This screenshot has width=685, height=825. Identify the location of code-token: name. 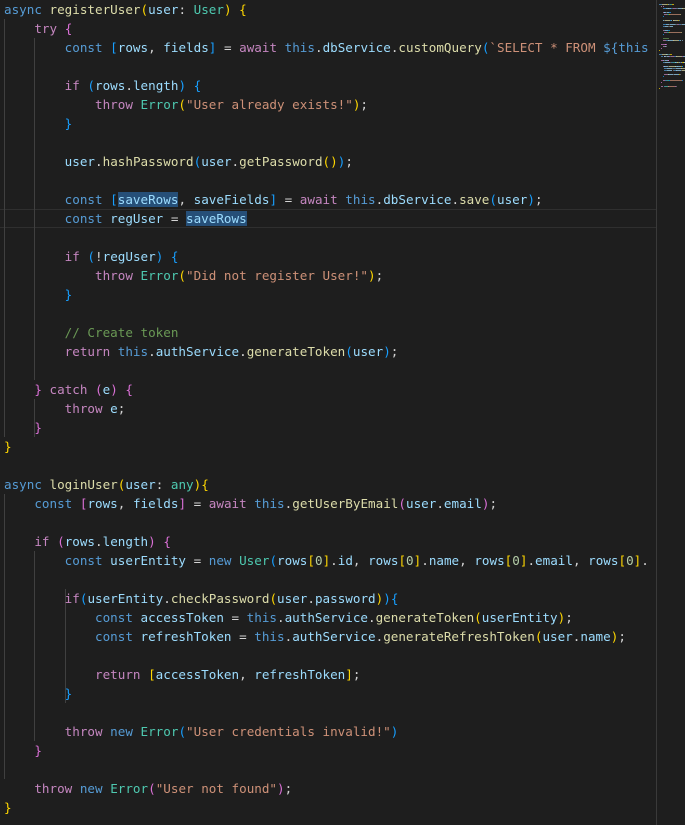
(444, 560).